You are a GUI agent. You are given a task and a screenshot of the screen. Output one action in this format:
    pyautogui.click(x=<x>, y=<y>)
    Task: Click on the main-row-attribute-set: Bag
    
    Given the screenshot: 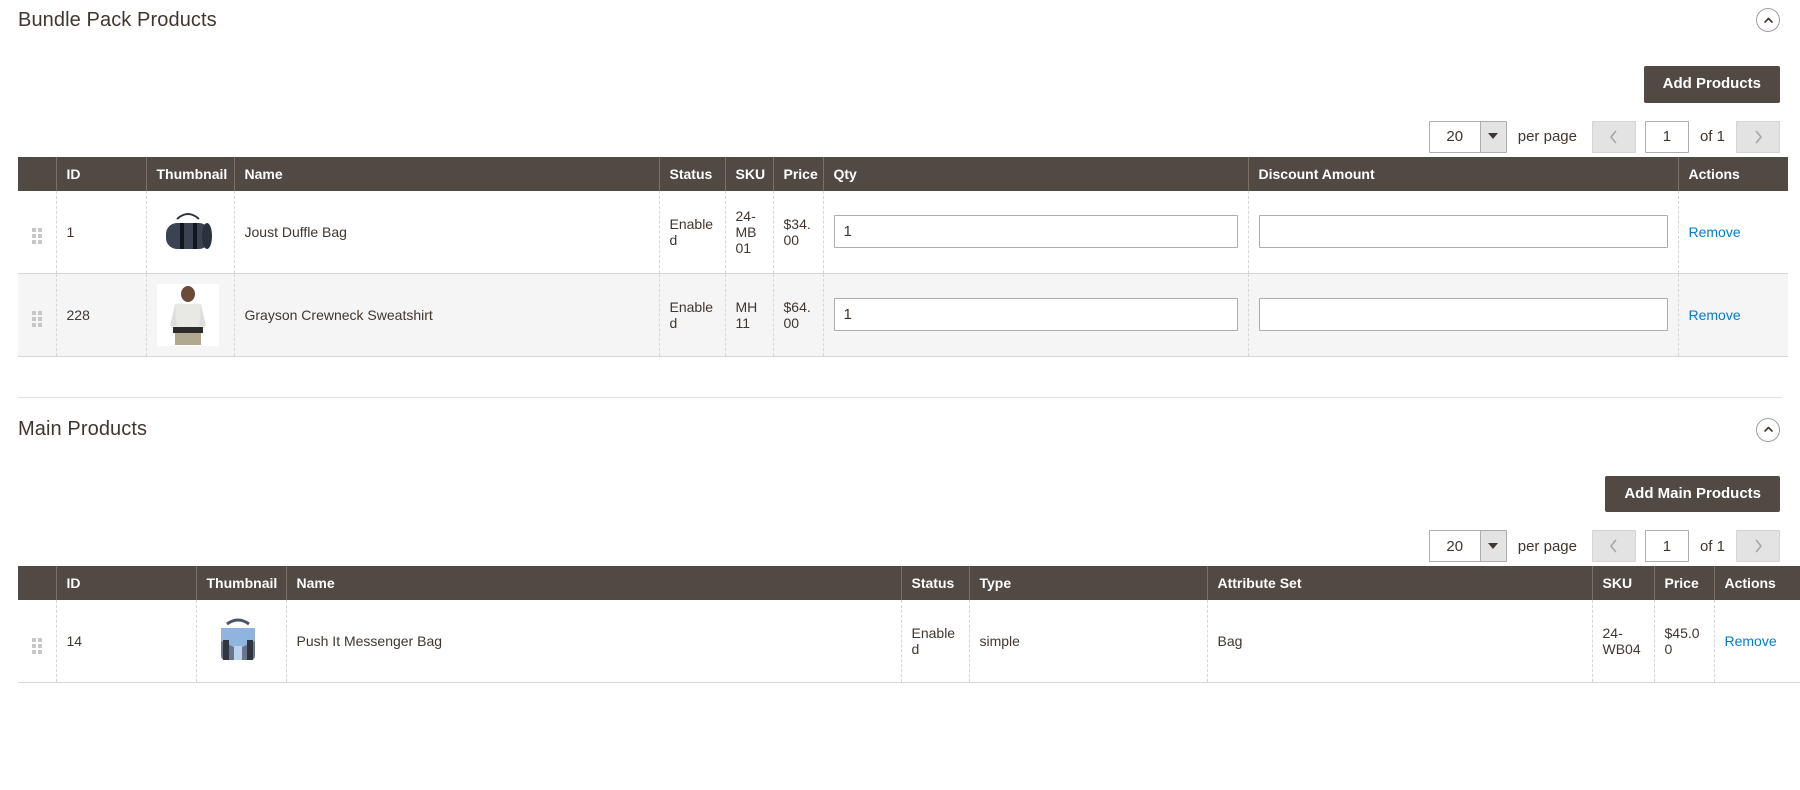 What is the action you would take?
    pyautogui.click(x=1400, y=641)
    